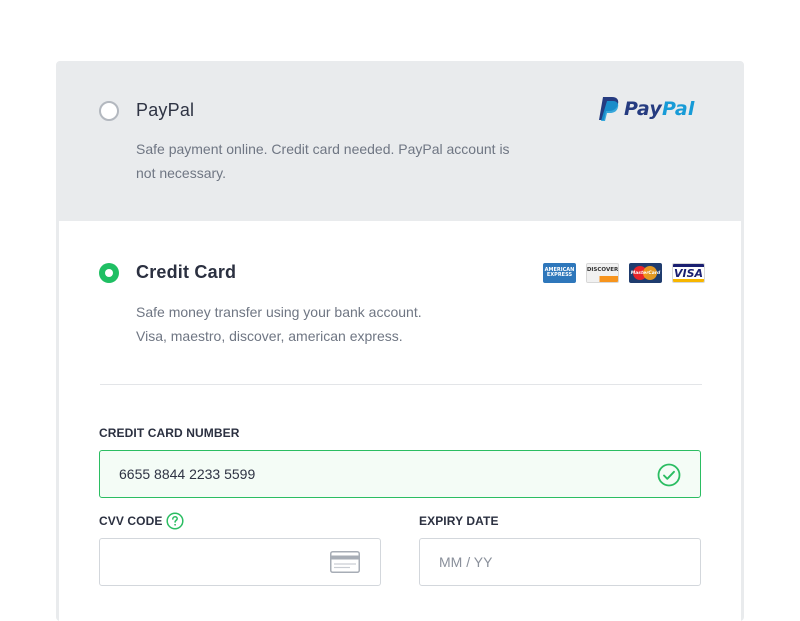 The image size is (800, 621). I want to click on card-number-input: 6655 8844 2233 5599, so click(400, 474).